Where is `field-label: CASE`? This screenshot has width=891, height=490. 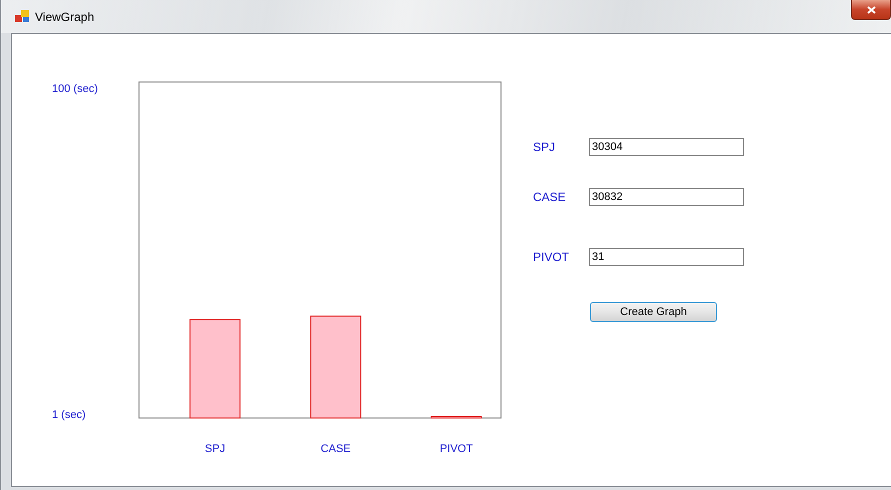 field-label: CASE is located at coordinates (550, 197).